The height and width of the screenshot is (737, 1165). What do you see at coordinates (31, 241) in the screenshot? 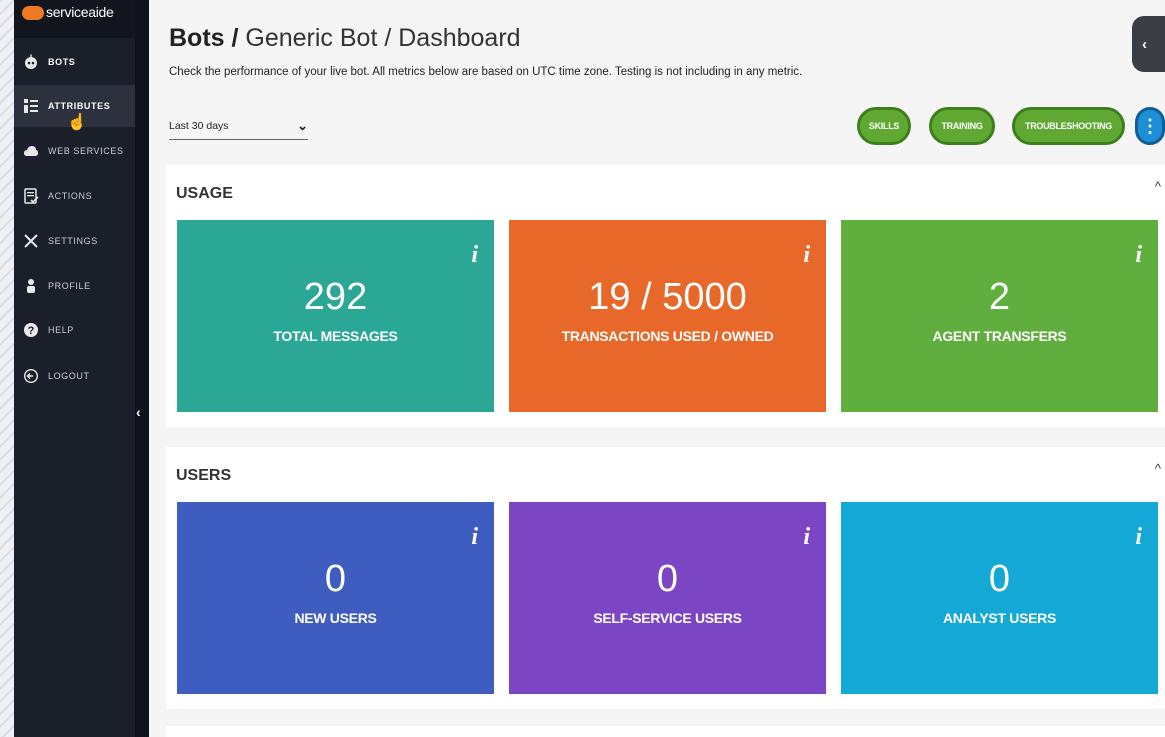
I see `tools-icon` at bounding box center [31, 241].